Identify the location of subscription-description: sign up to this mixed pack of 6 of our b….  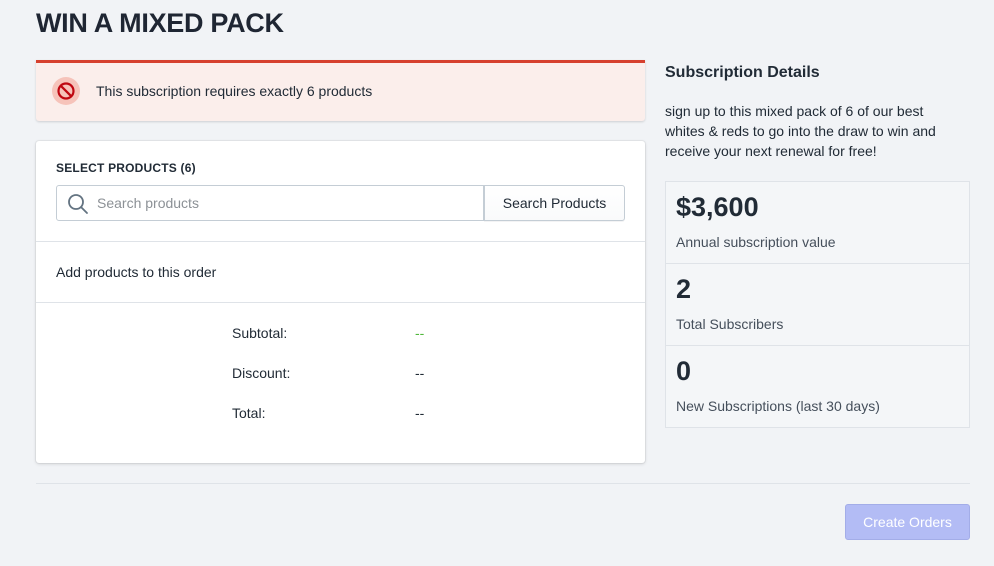
(800, 131).